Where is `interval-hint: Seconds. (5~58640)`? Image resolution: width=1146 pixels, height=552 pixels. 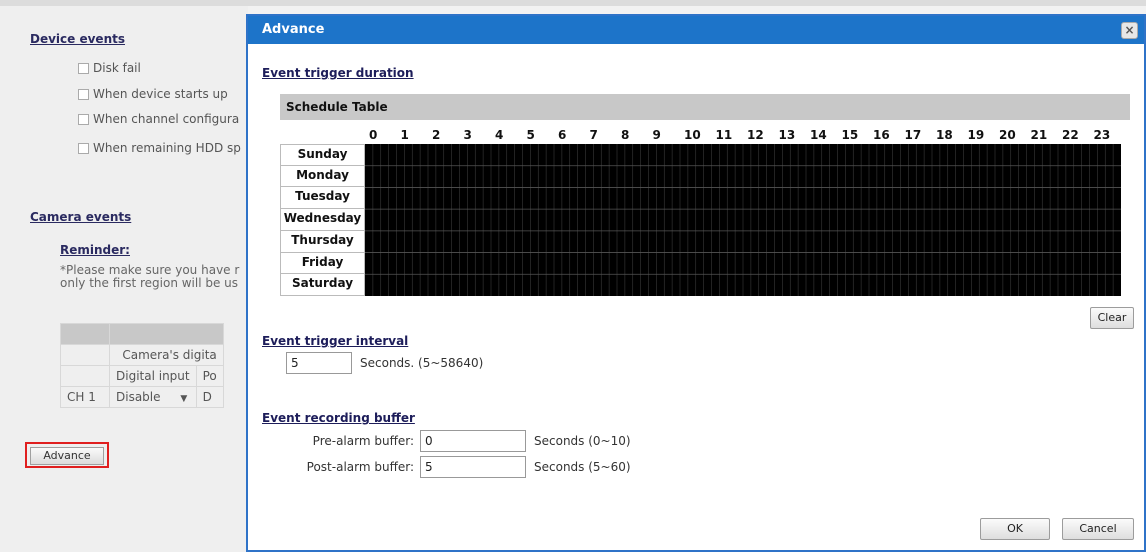
interval-hint: Seconds. (5~58640) is located at coordinates (422, 363).